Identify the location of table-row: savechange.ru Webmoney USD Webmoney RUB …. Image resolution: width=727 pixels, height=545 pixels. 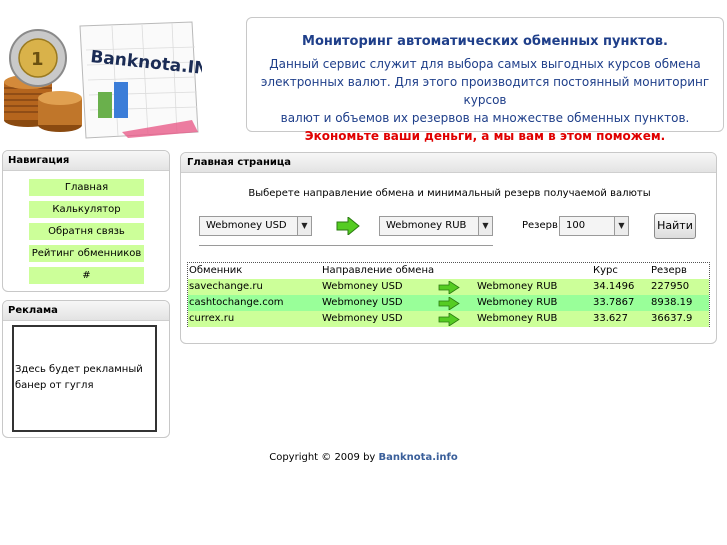
(448, 287).